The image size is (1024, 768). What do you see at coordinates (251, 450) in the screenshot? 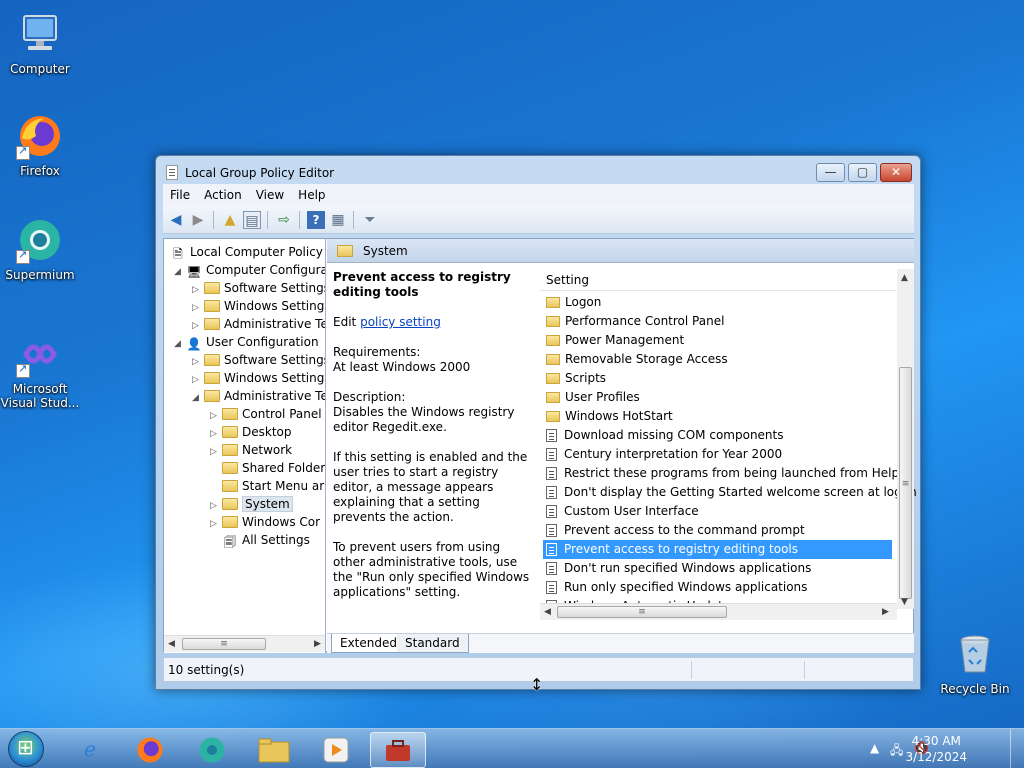
I see `tree-node-network: ▷ Network` at bounding box center [251, 450].